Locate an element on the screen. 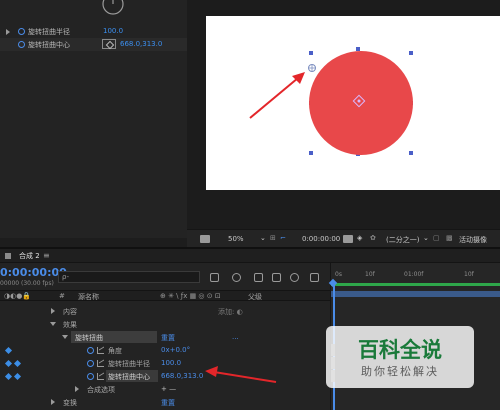 The height and width of the screenshot is (410, 500). menu-icon: ≡ is located at coordinates (46, 255).